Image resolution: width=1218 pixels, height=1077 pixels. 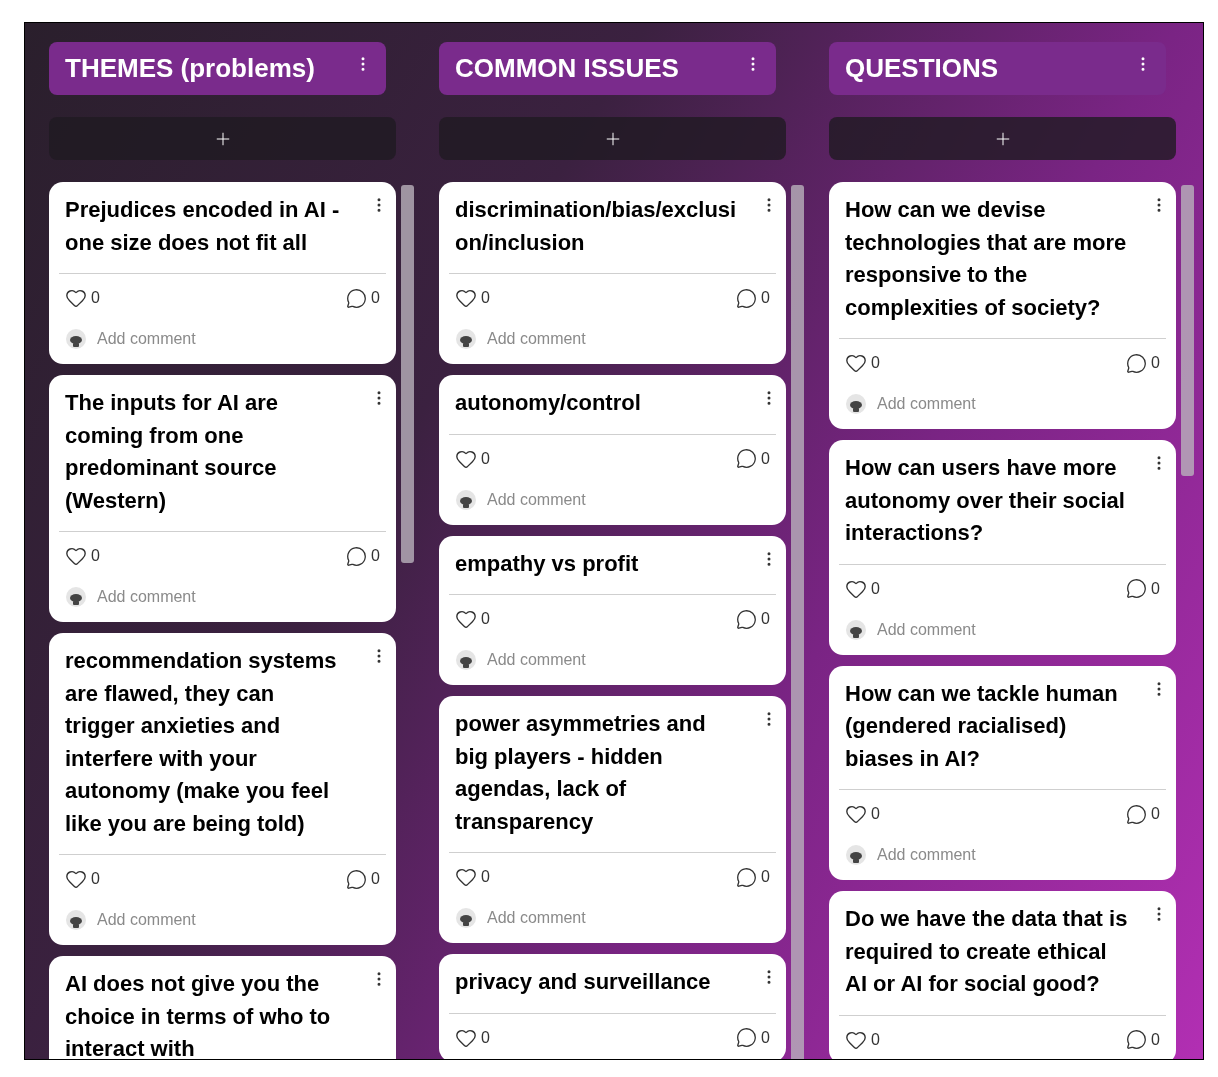 I want to click on post-text: How can we devise technologies that are more responsive to the complexities of society?, so click(x=986, y=259).